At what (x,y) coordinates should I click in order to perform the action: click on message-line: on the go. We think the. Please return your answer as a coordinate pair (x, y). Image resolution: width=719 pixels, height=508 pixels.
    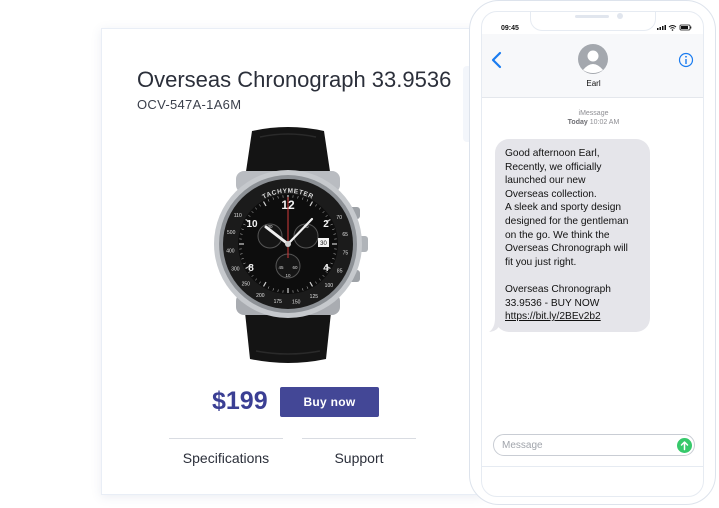
    Looking at the image, I should click on (557, 235).